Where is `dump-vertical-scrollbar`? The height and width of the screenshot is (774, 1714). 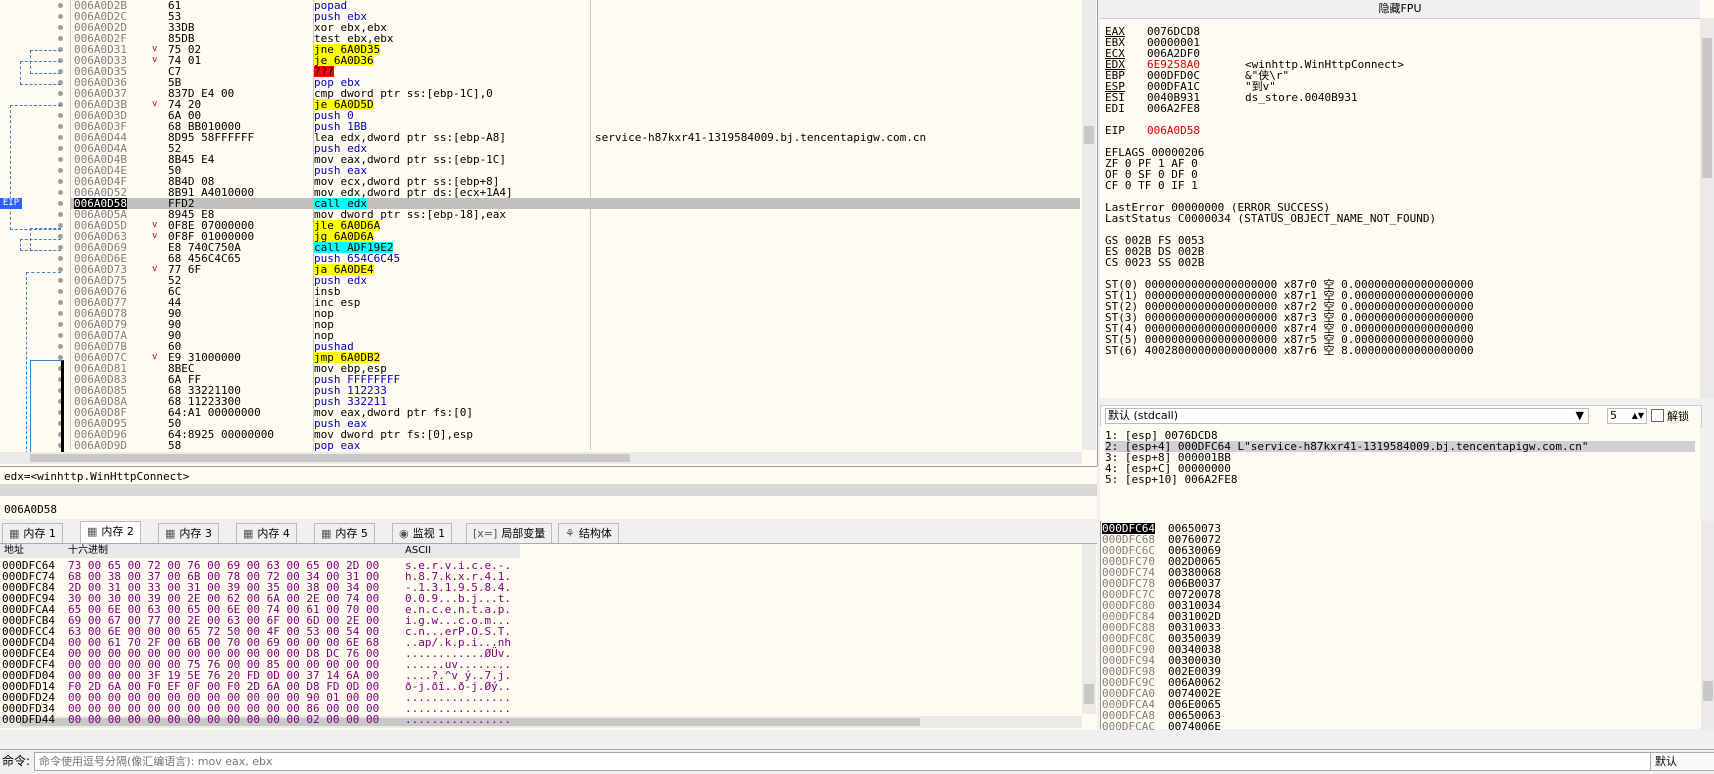 dump-vertical-scrollbar is located at coordinates (1089, 629).